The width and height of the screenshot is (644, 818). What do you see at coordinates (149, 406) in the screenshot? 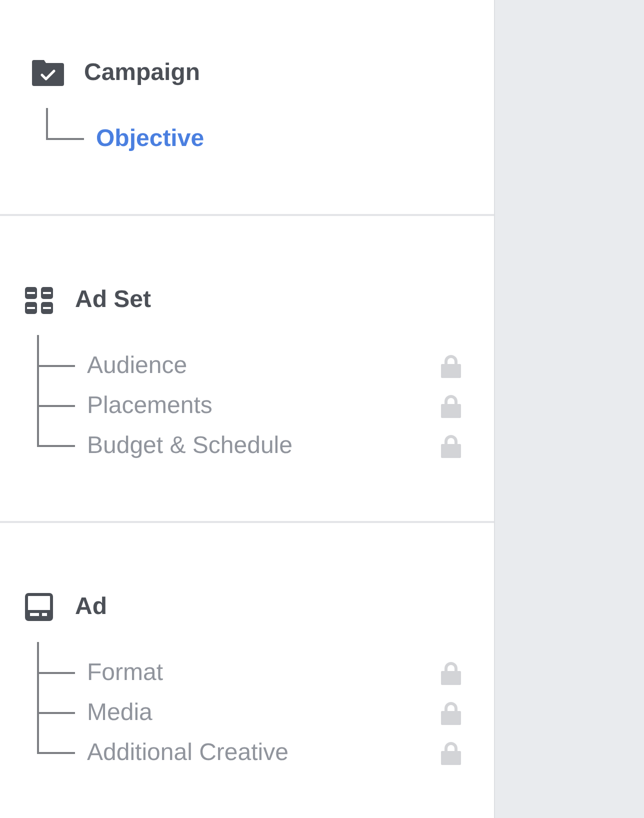
I see `step-item: Placements` at bounding box center [149, 406].